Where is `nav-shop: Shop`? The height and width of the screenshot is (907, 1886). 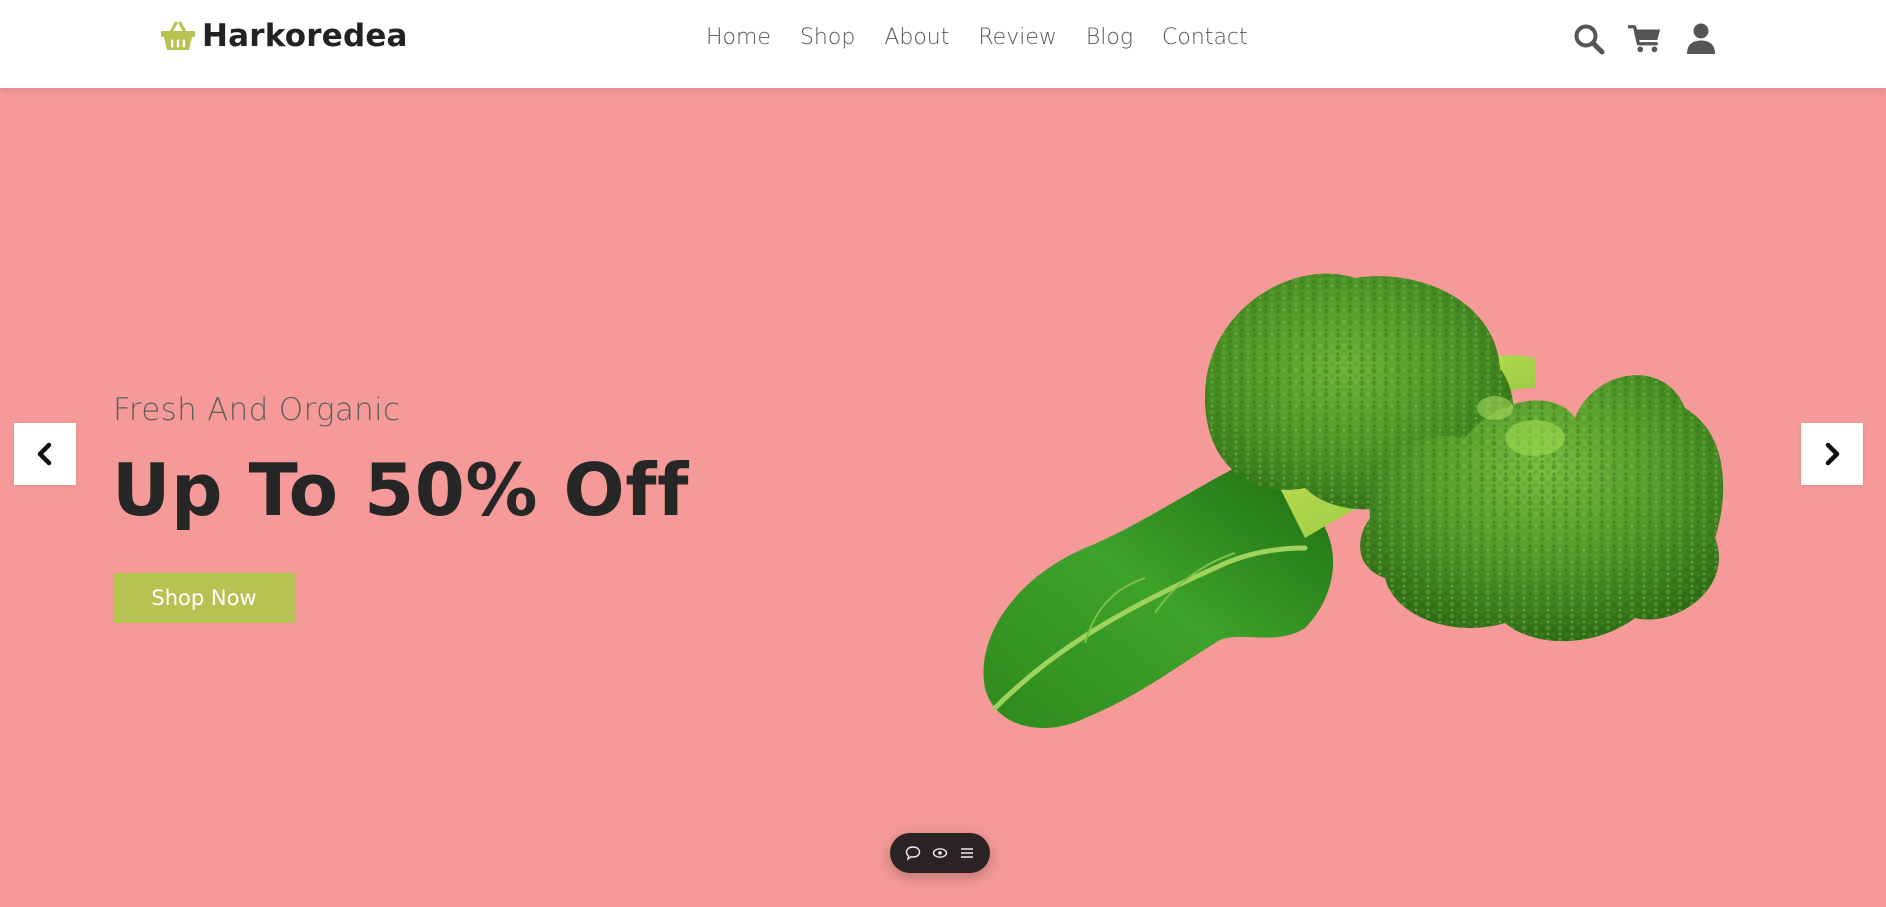
nav-shop: Shop is located at coordinates (827, 37).